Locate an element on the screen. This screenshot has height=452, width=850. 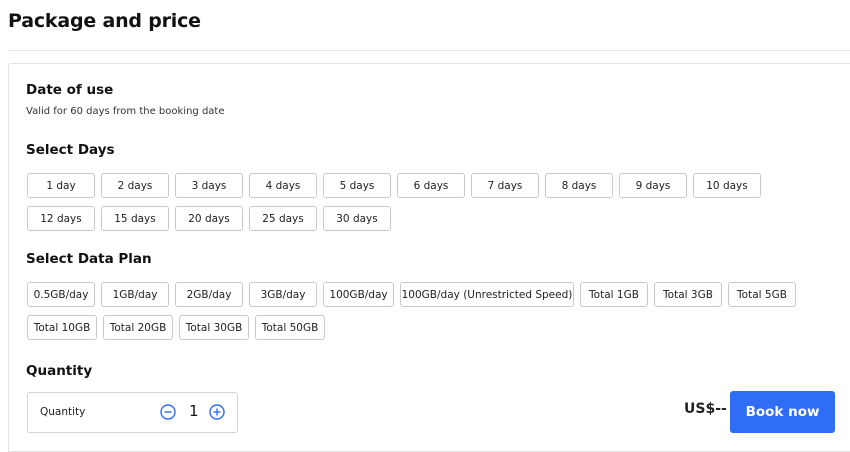
select-data-plan-title: Select Data Plan is located at coordinates (89, 259).